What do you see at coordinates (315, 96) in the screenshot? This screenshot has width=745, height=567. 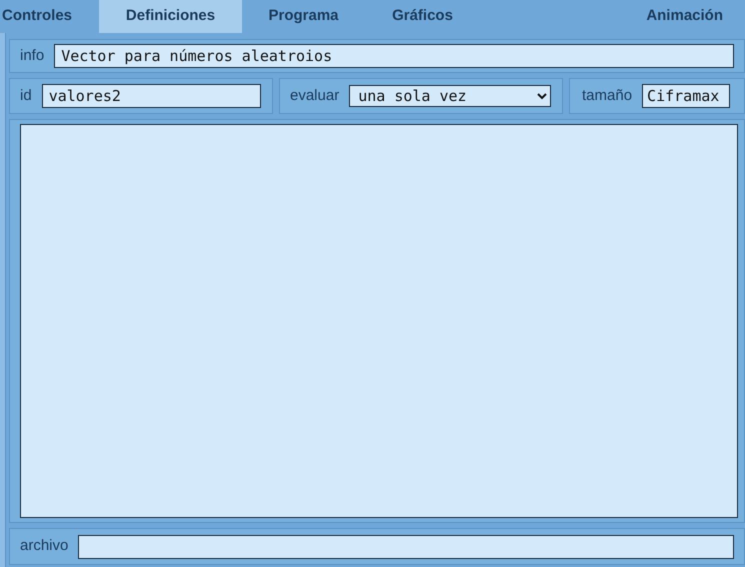 I see `field-label: evaluar` at bounding box center [315, 96].